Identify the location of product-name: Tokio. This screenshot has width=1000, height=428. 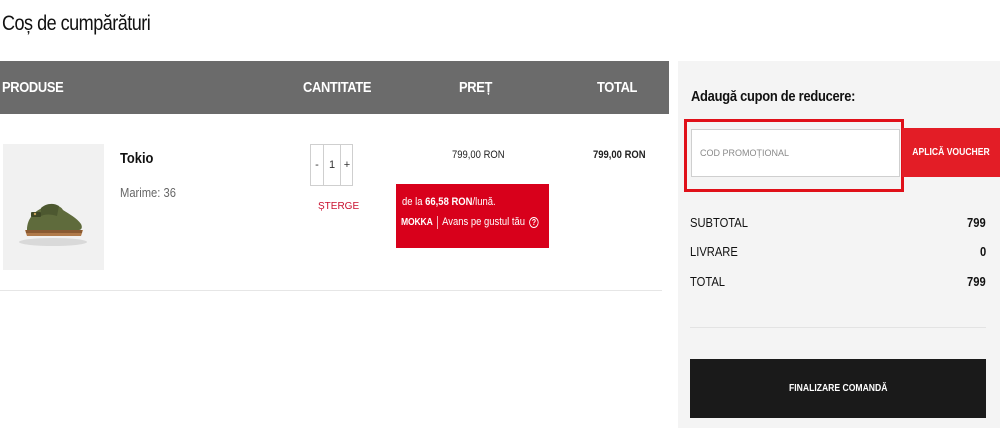
(136, 158).